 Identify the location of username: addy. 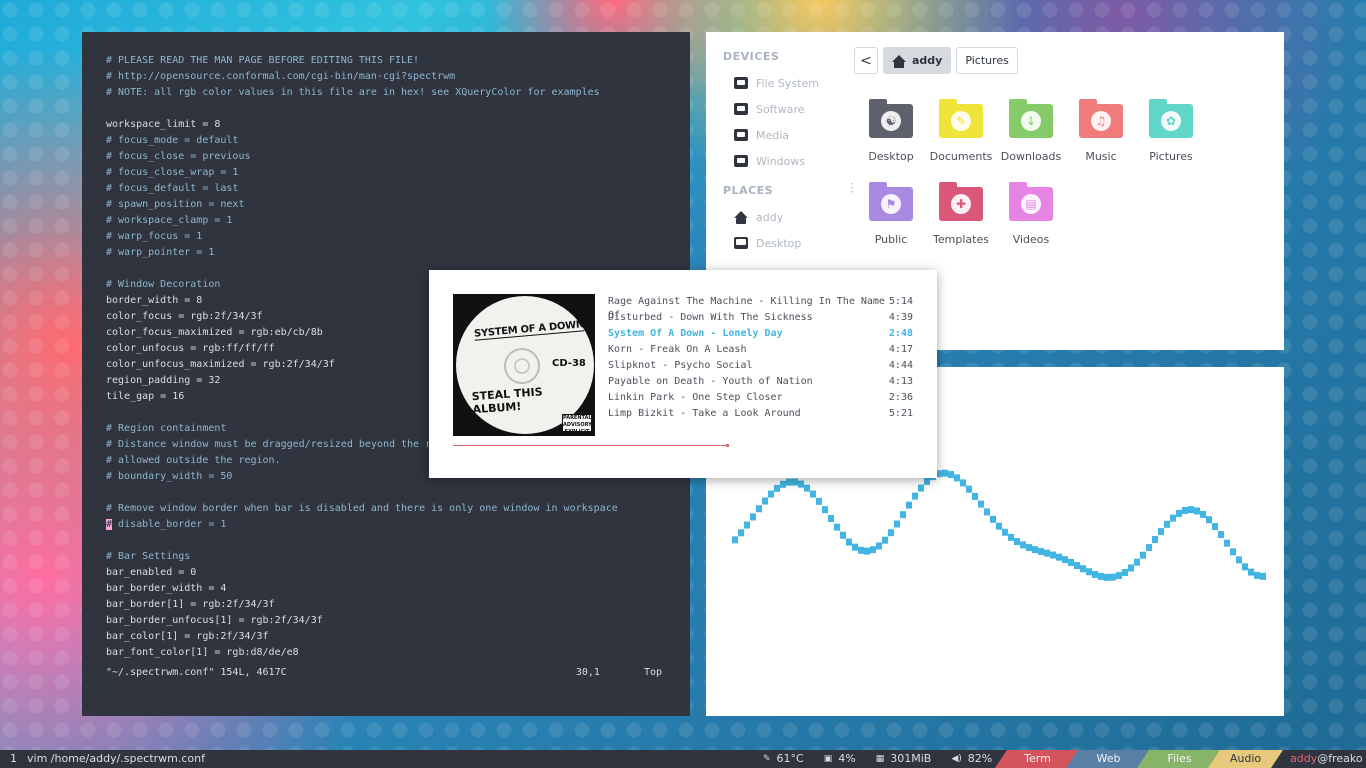
(1304, 758).